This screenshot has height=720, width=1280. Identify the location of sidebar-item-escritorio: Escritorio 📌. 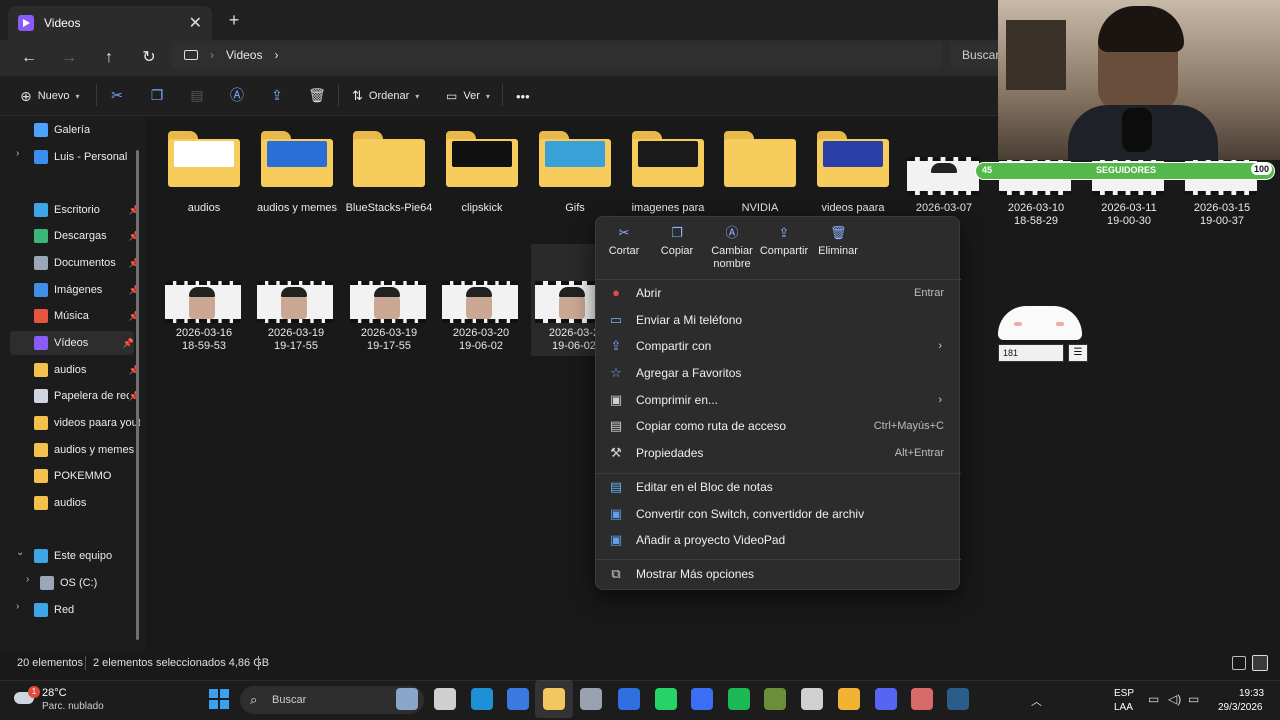
(87, 210).